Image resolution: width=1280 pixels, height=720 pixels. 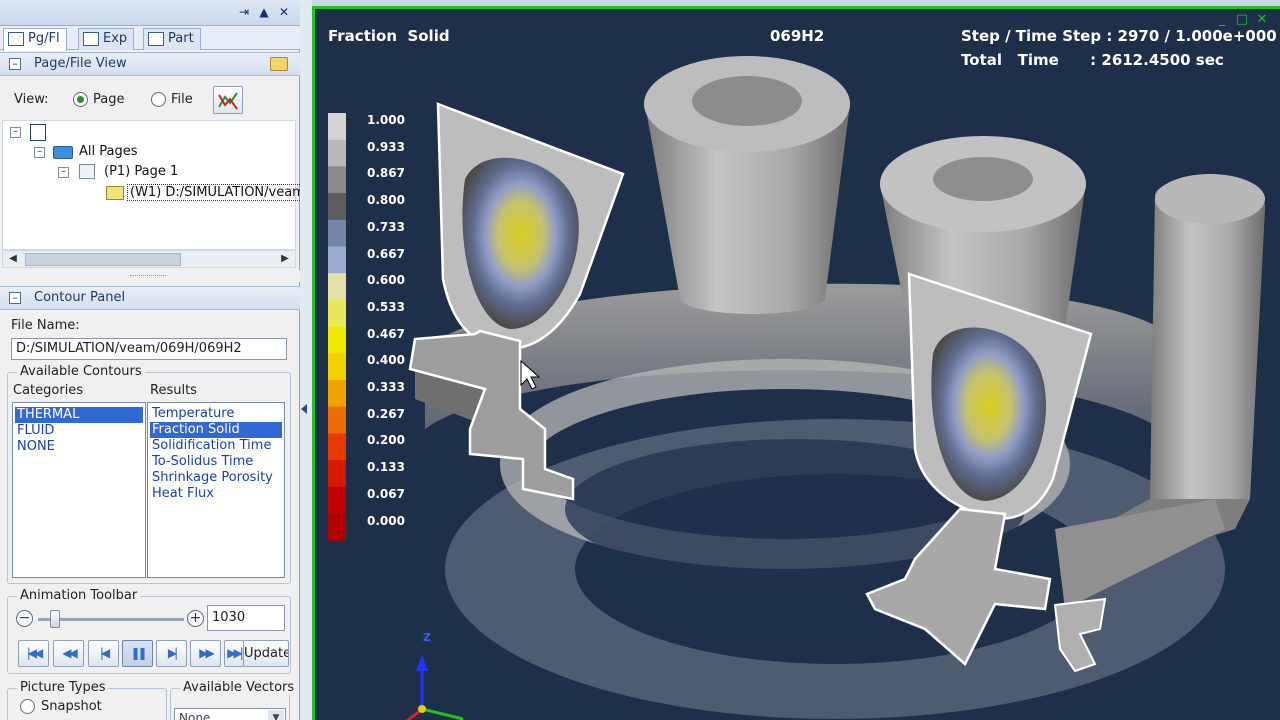 I want to click on collapse-icon: ▲, so click(x=264, y=12).